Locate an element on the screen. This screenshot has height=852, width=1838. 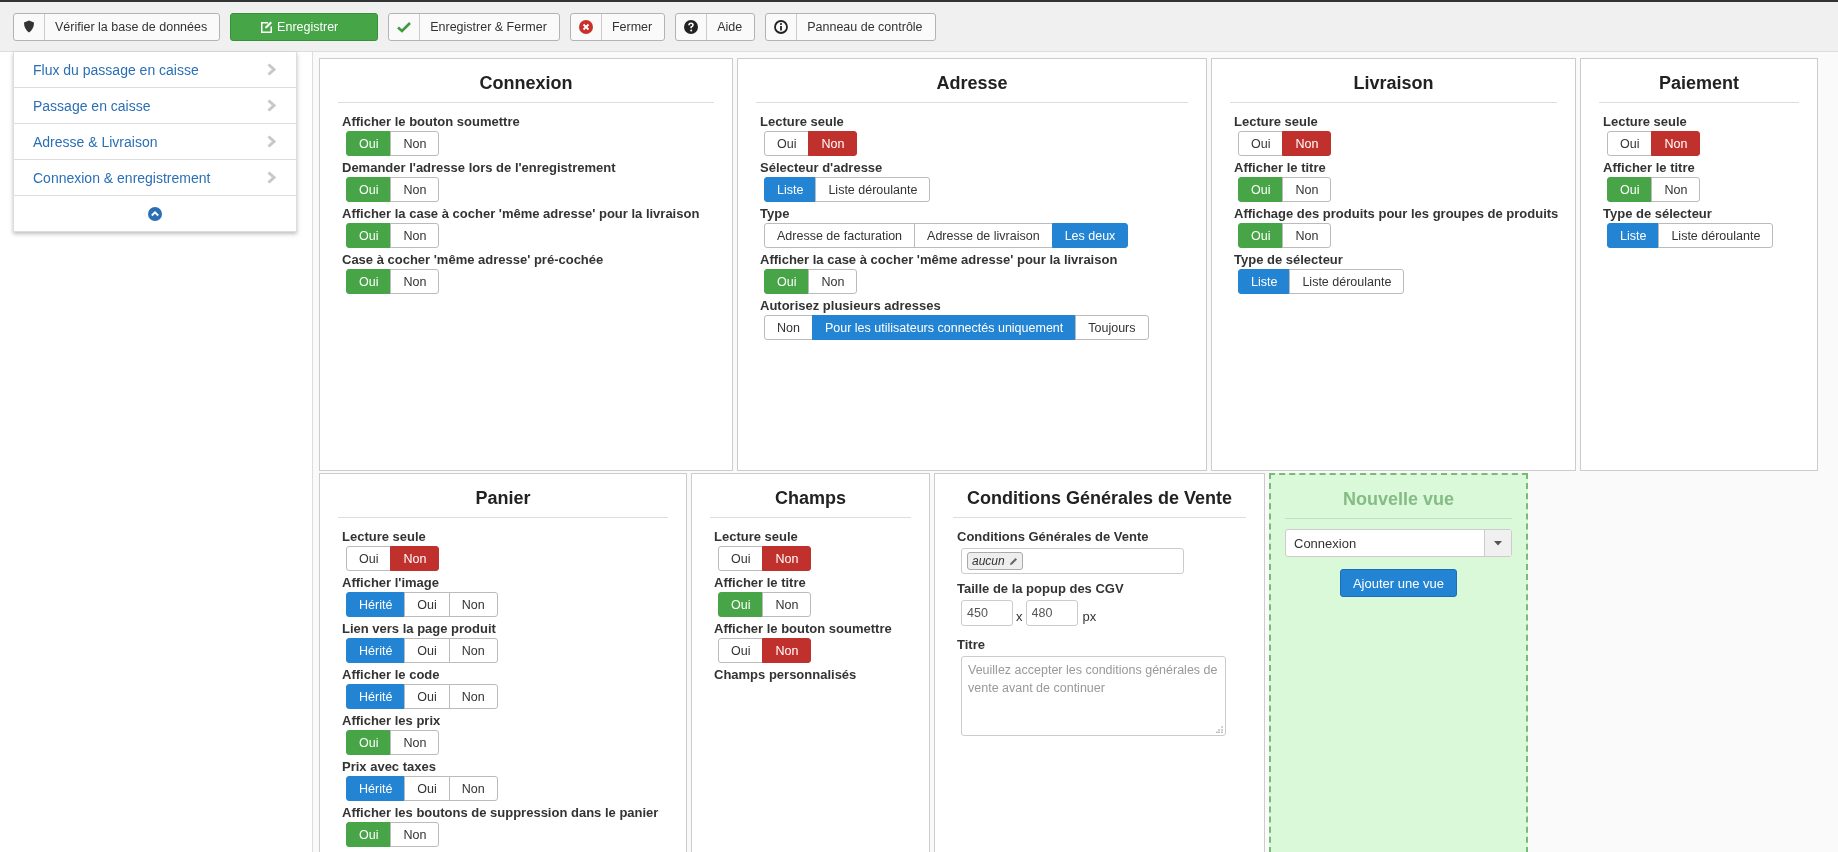
toolbar-button: Fermer is located at coordinates (617, 26).